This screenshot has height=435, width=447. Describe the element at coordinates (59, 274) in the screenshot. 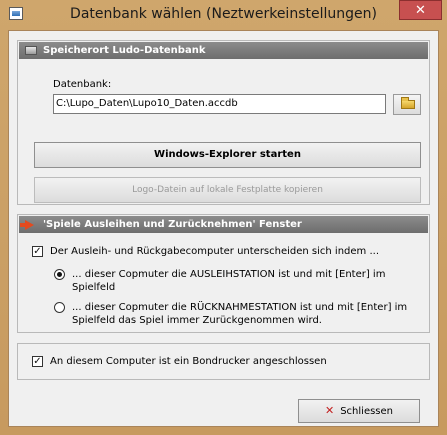

I see `lending-station-radio` at that location.